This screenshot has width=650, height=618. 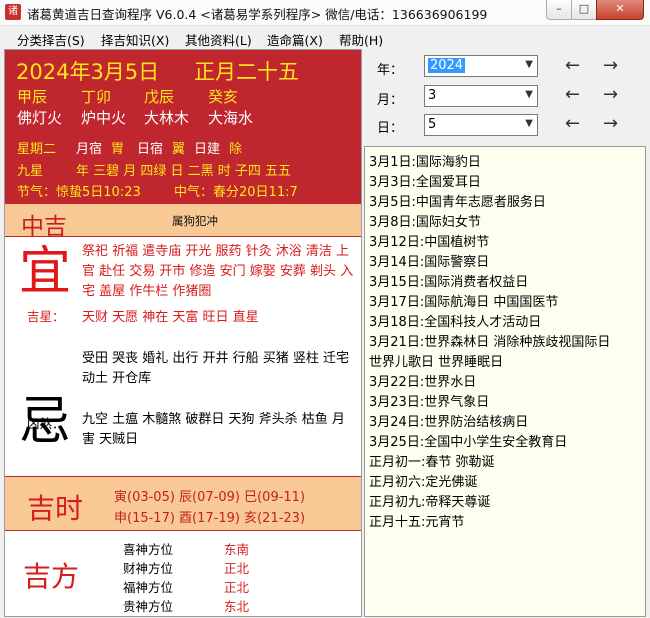 I want to click on direction-name: 喜神方位, so click(x=148, y=549).